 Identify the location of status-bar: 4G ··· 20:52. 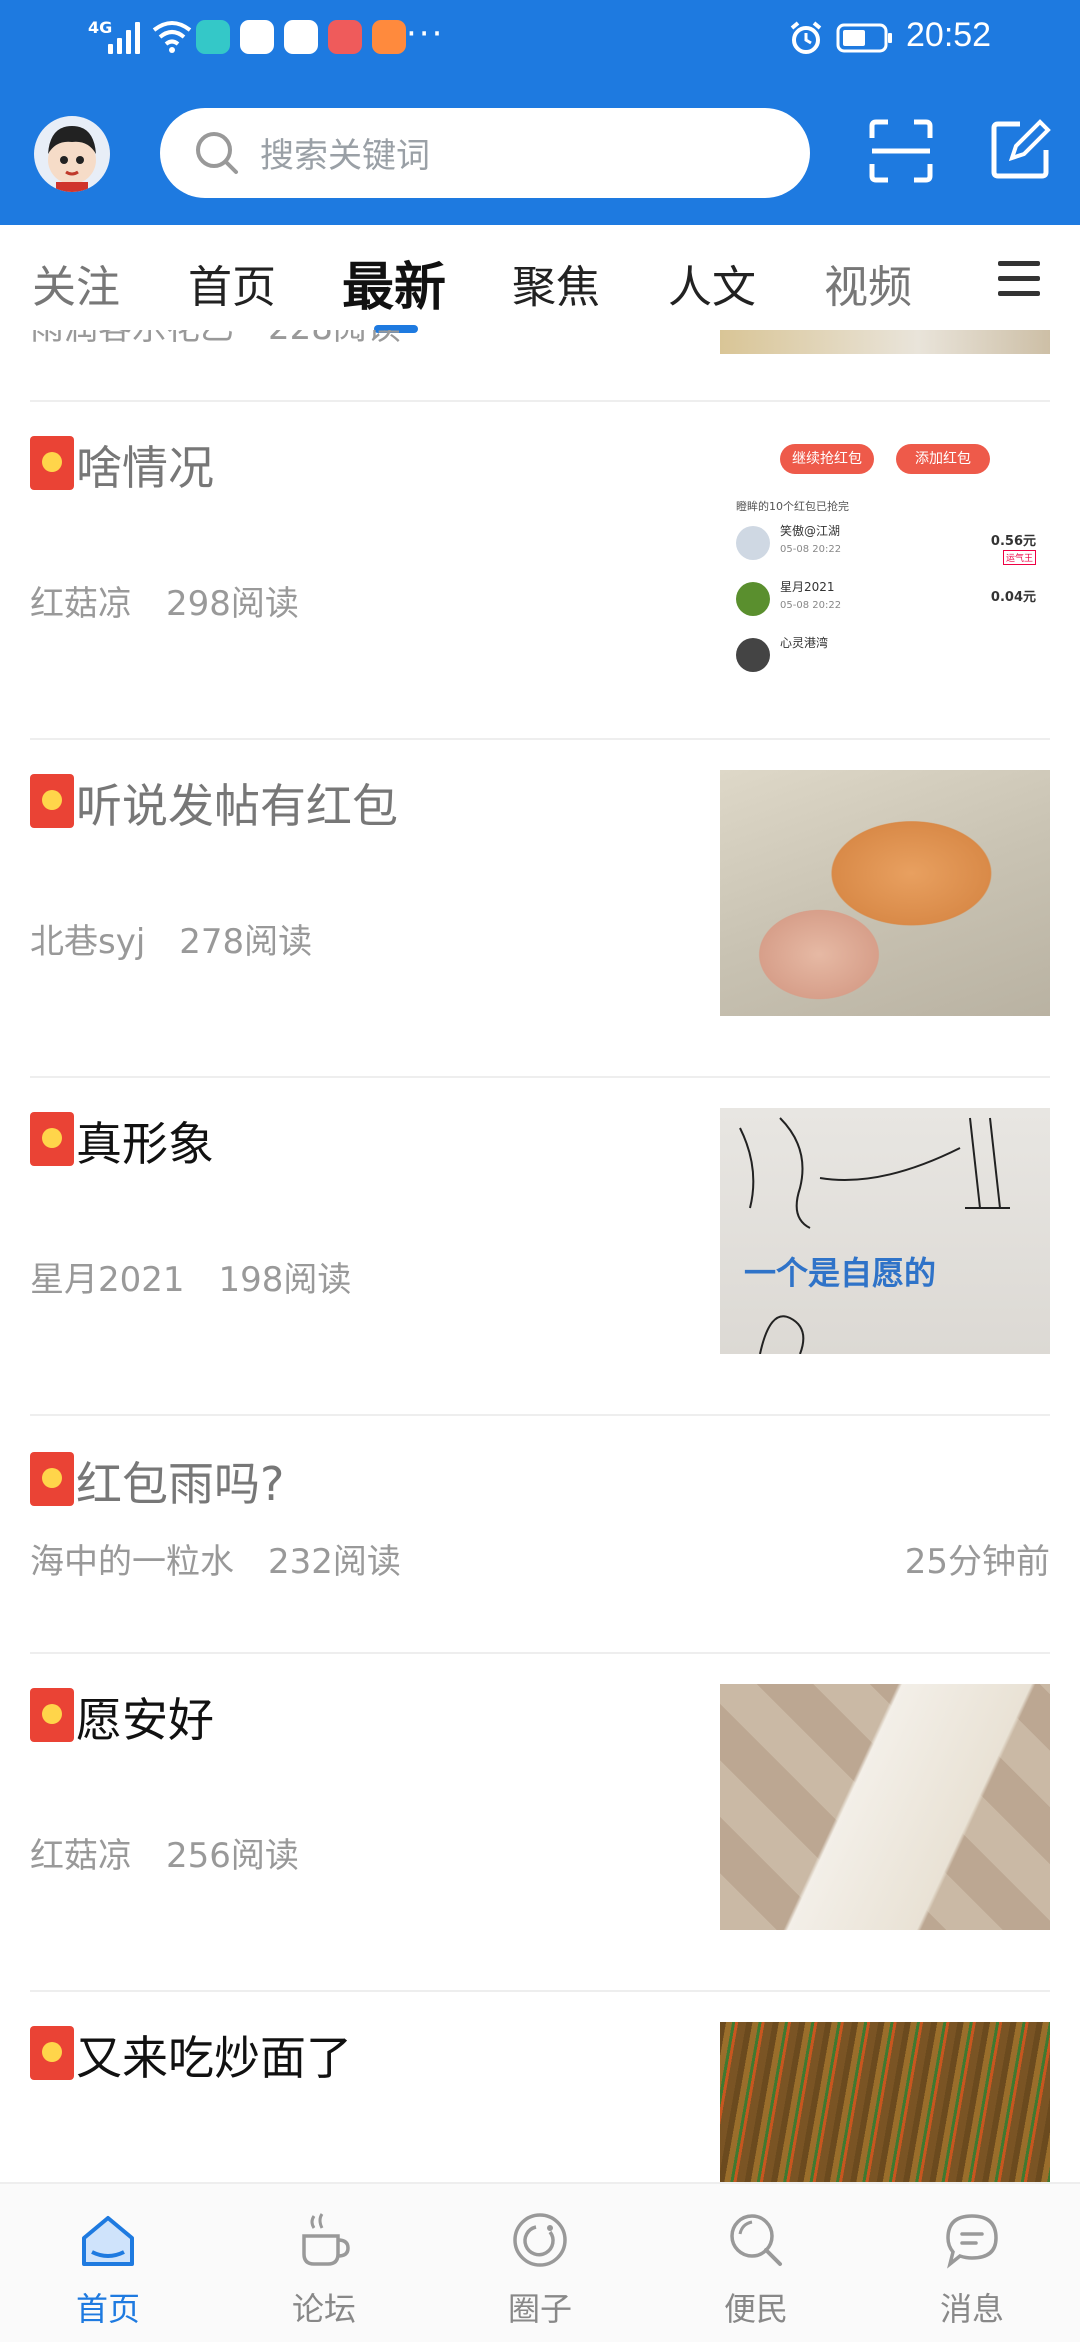
(540, 40).